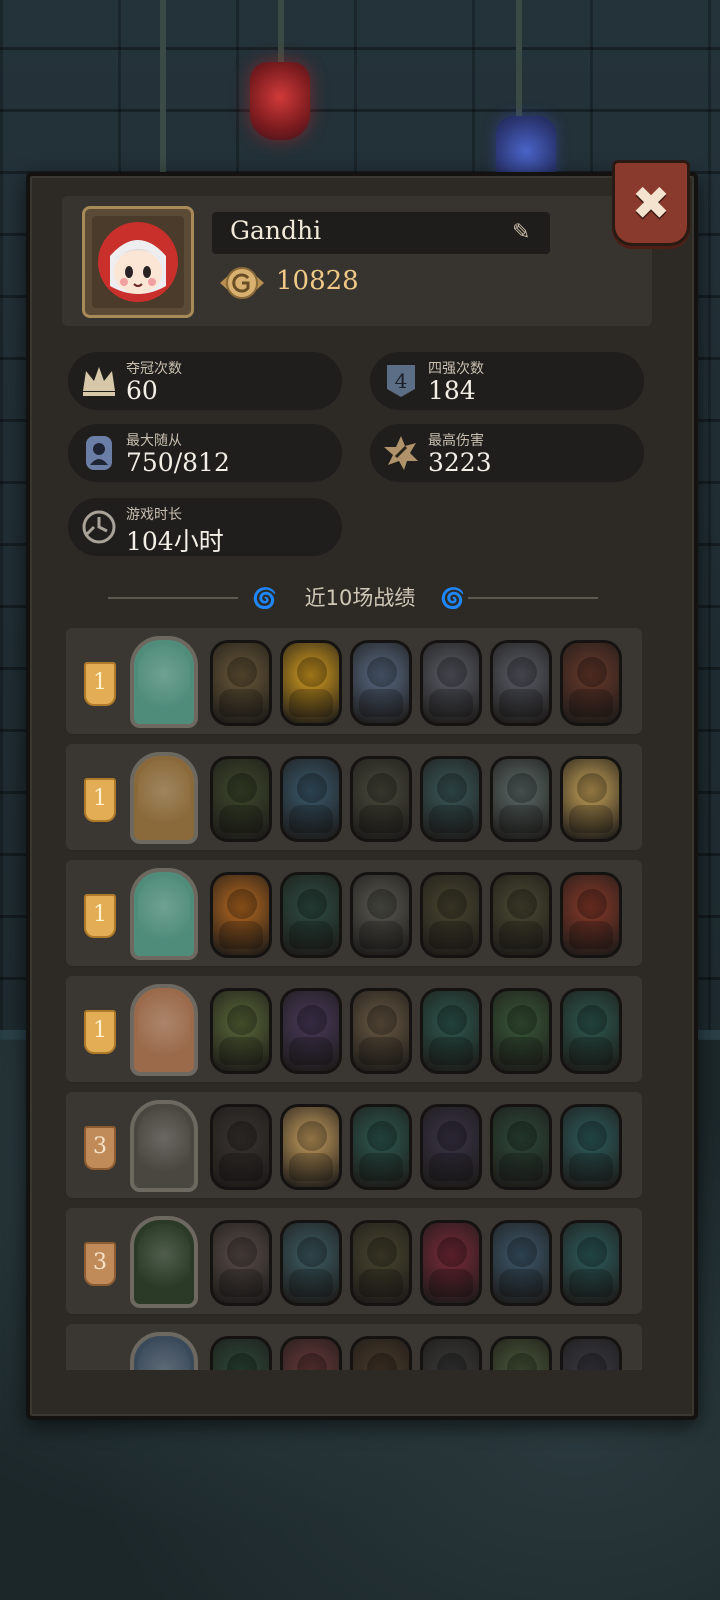  I want to click on recent-matches-title: 近10场战绩, so click(360, 598).